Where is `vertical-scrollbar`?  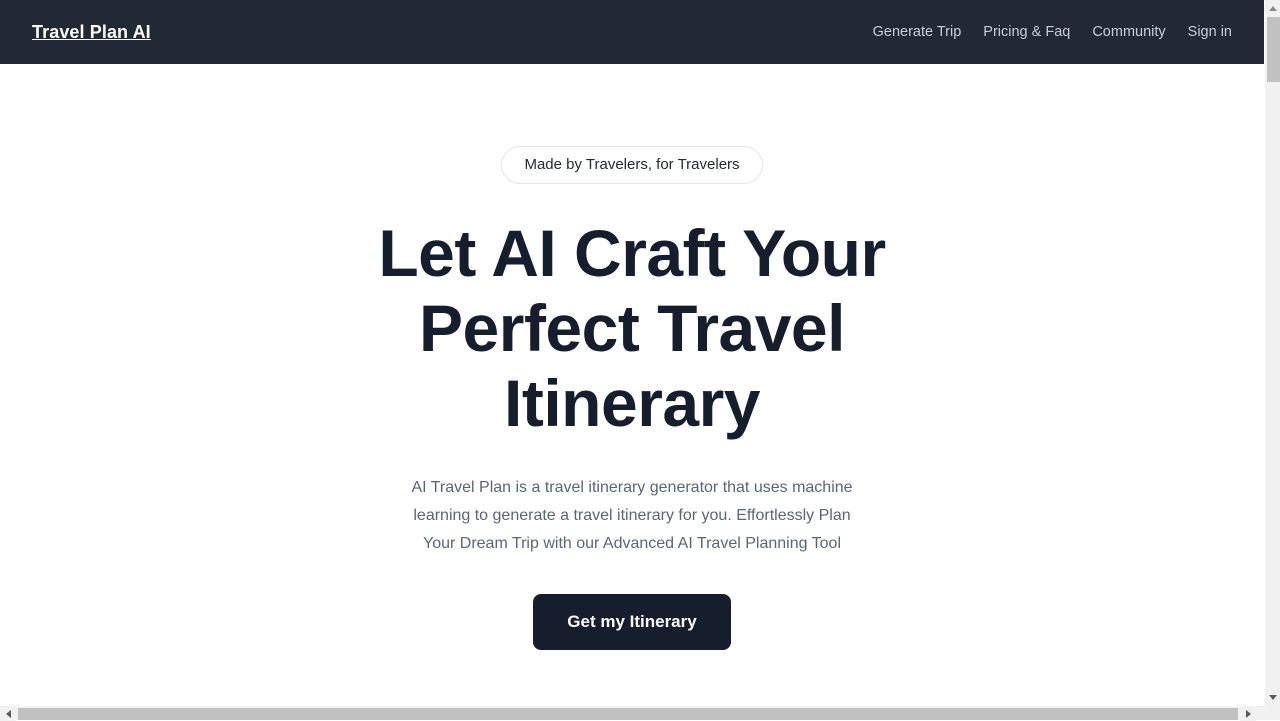
vertical-scrollbar is located at coordinates (1272, 352).